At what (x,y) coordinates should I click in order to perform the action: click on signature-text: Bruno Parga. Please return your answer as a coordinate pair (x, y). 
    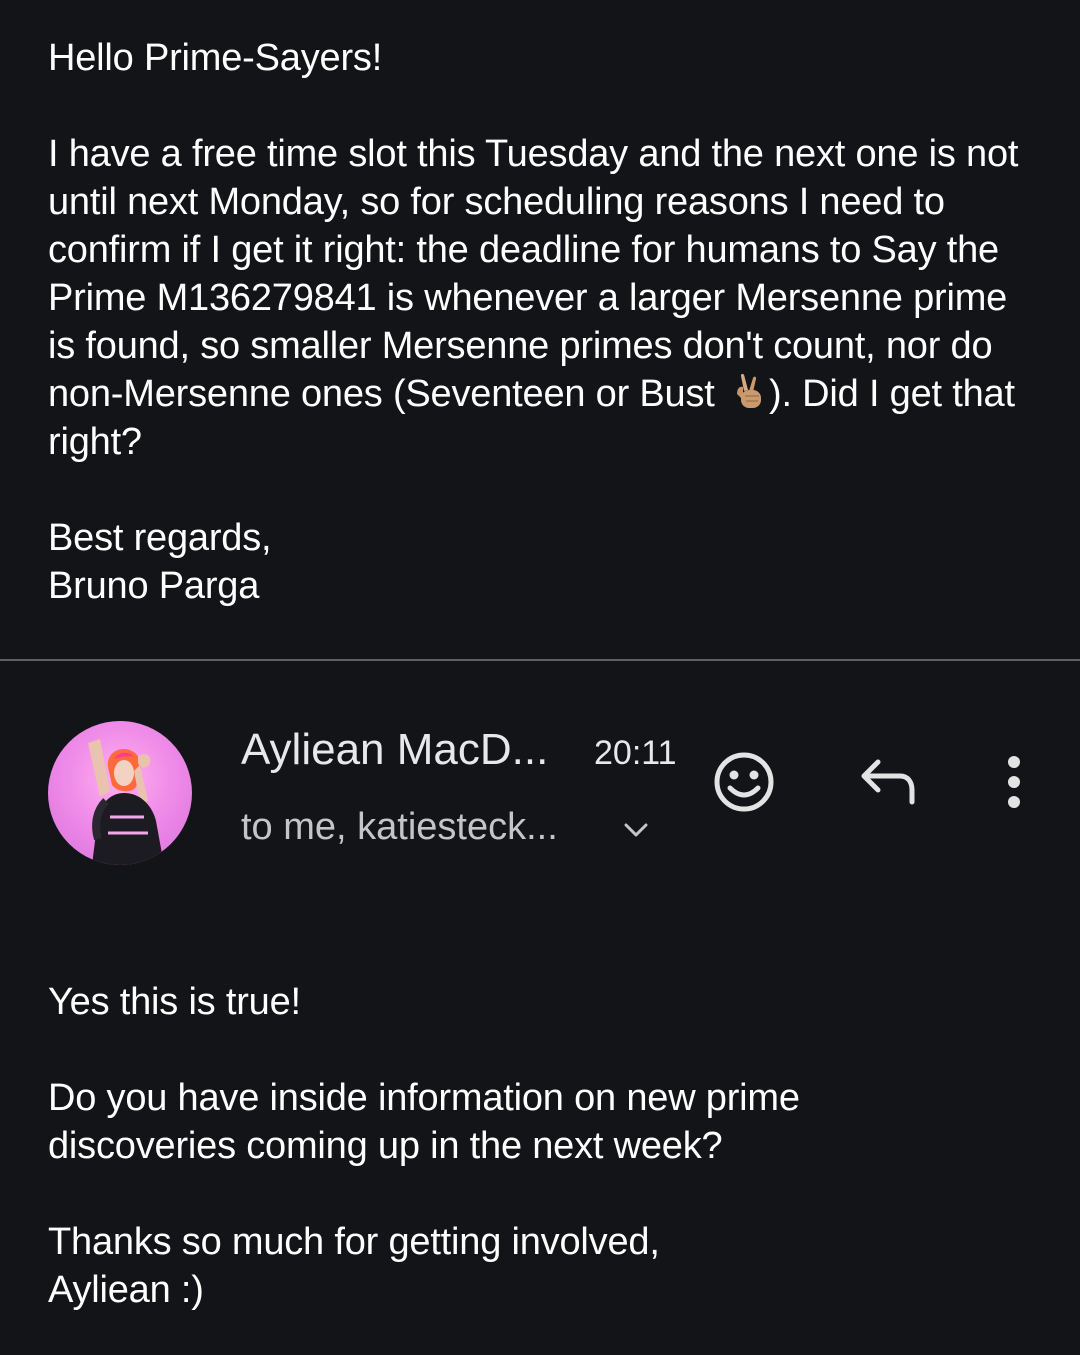
    Looking at the image, I should click on (154, 586).